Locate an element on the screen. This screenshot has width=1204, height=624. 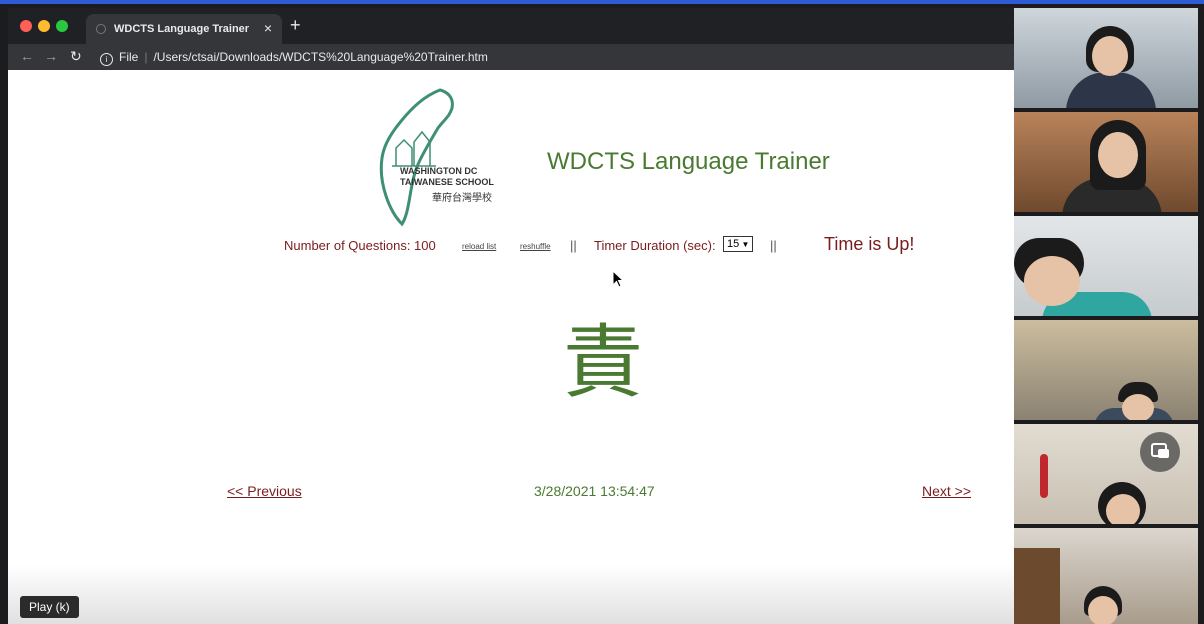
play-tooltip: Play (k) is located at coordinates (49, 607).